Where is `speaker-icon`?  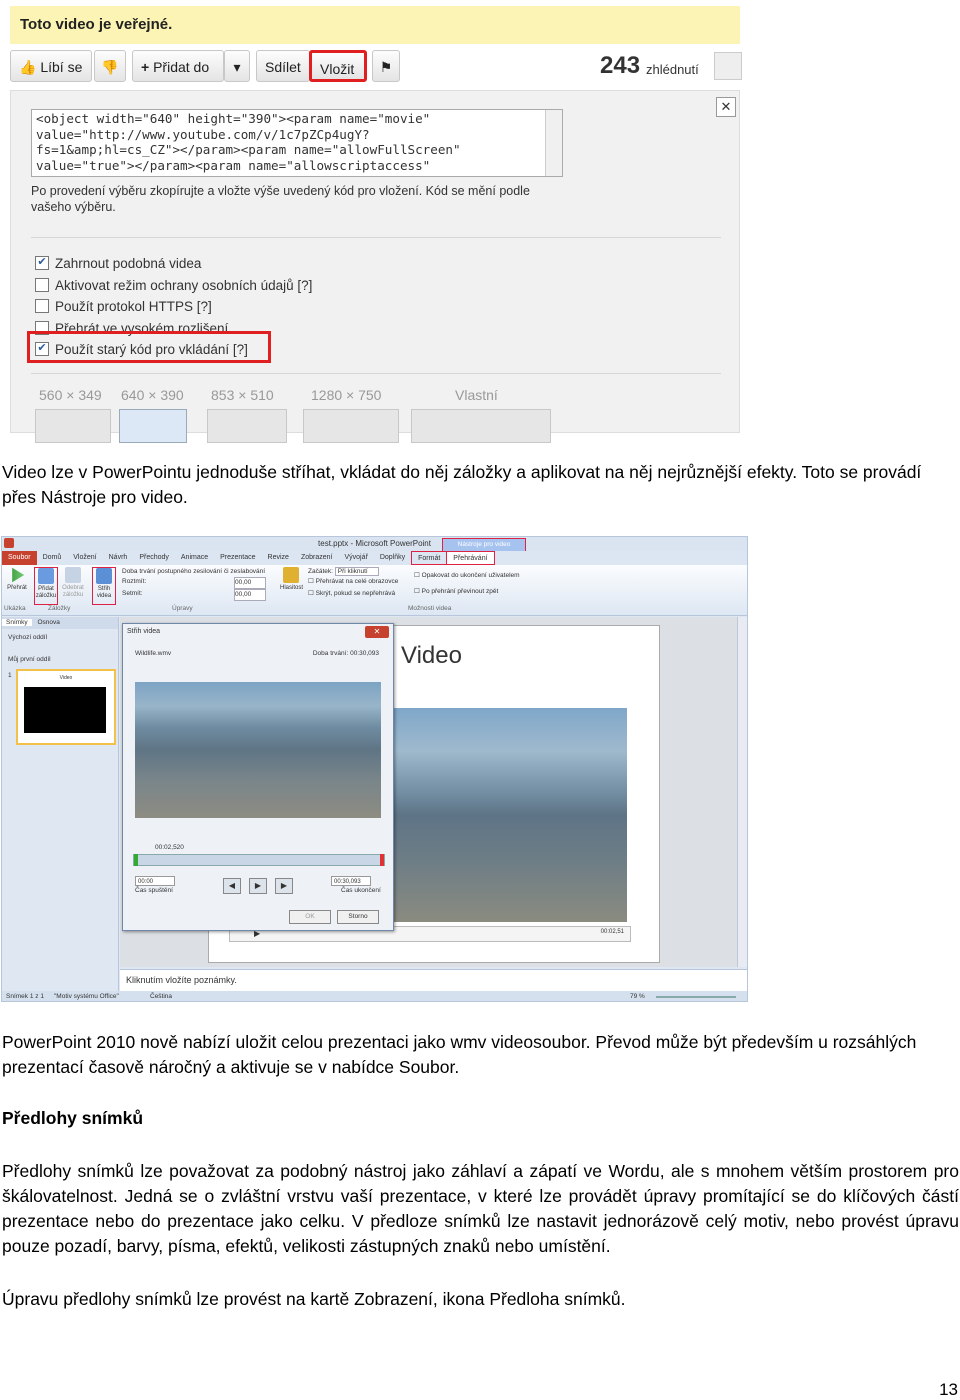
speaker-icon is located at coordinates (291, 575).